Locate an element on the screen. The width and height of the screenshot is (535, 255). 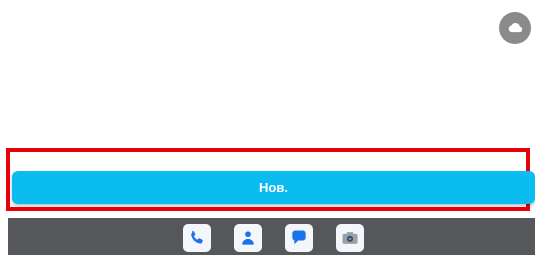
dock-contacts-app is located at coordinates (248, 238).